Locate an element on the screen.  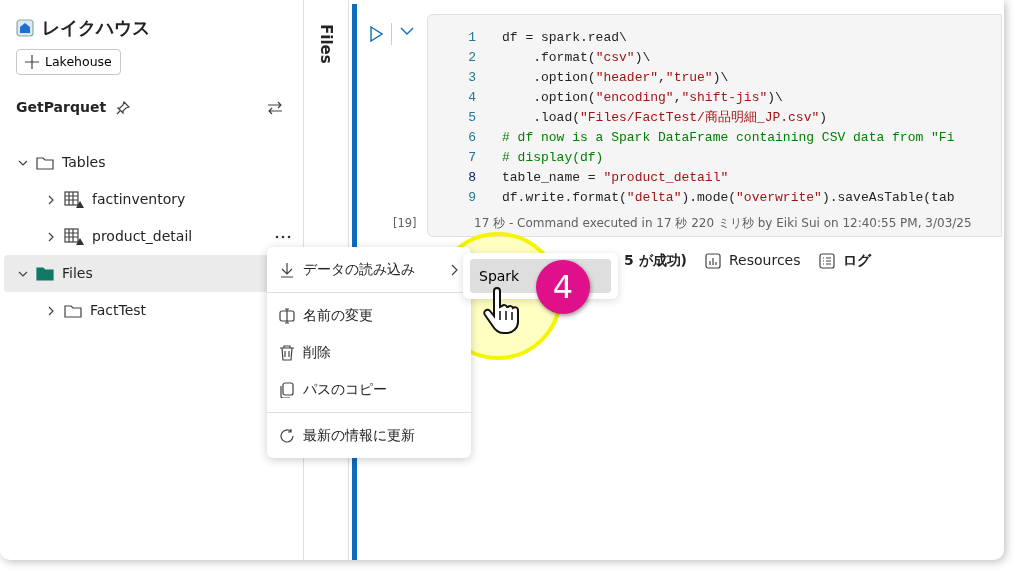
code-line: # df now is a Spark DataFrame containing CSV data from "Fi is located at coordinates (728, 138).